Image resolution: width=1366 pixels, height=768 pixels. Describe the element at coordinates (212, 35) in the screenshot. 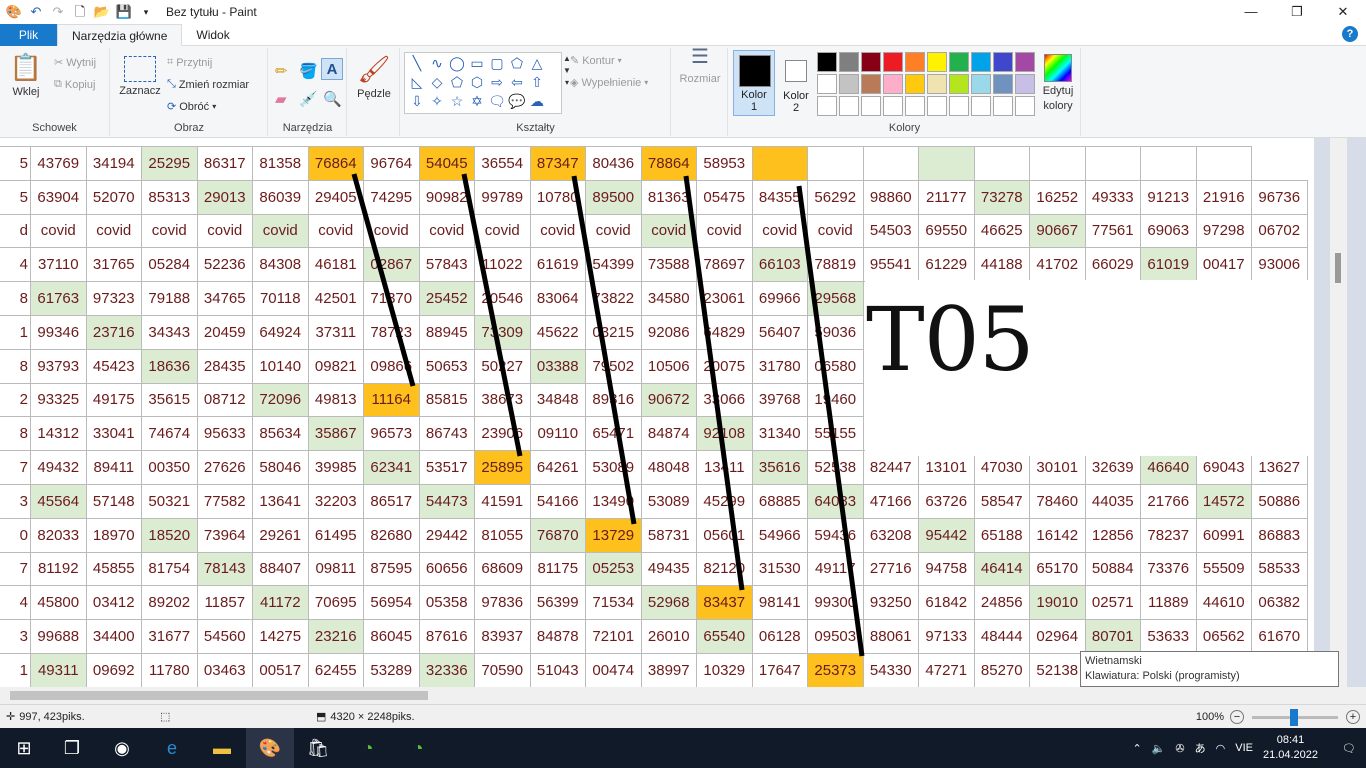

I see `tab-widok: Widok` at that location.